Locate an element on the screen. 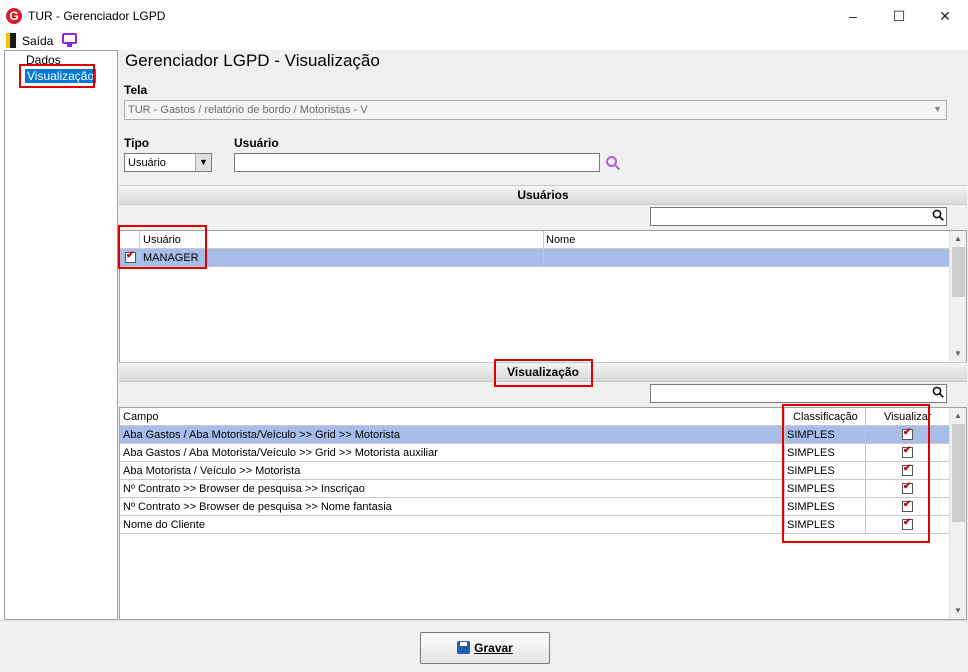  cell-campo: Nome do Cliente is located at coordinates (164, 525).